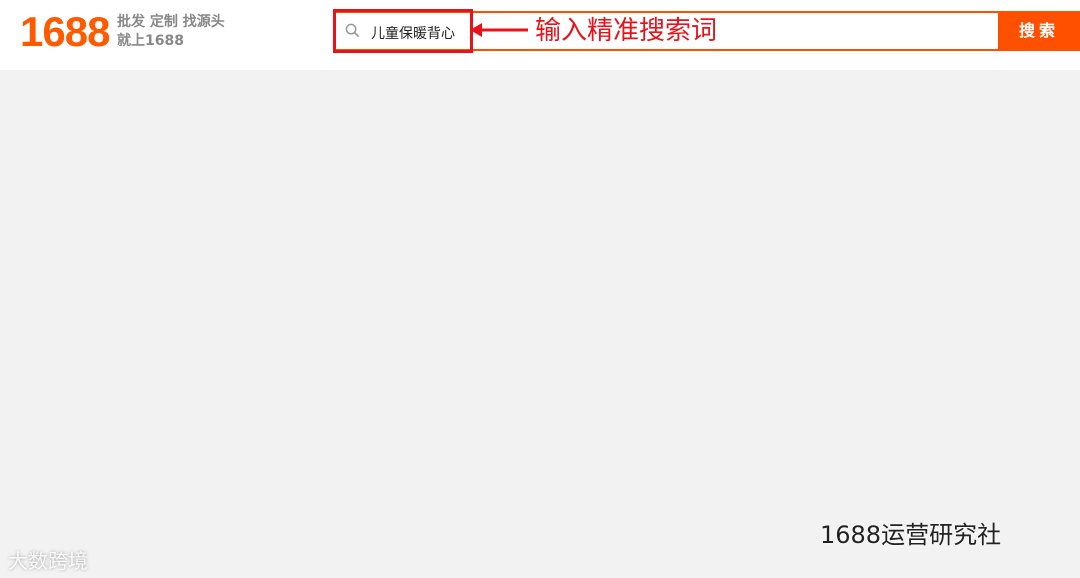  What do you see at coordinates (499, 30) in the screenshot?
I see `annotation-arrow-icon` at bounding box center [499, 30].